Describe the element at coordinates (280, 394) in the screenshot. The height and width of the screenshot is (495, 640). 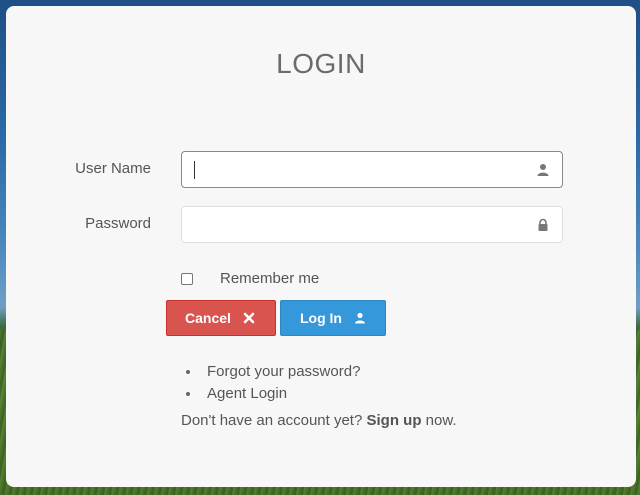
I see `agent-login-link: Agent Login` at that location.